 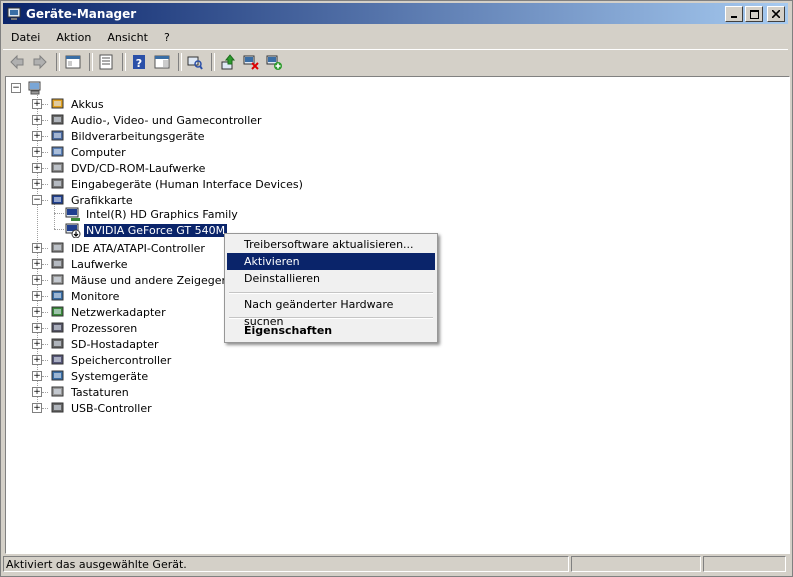 I want to click on tree-root: −, so click(x=28, y=88).